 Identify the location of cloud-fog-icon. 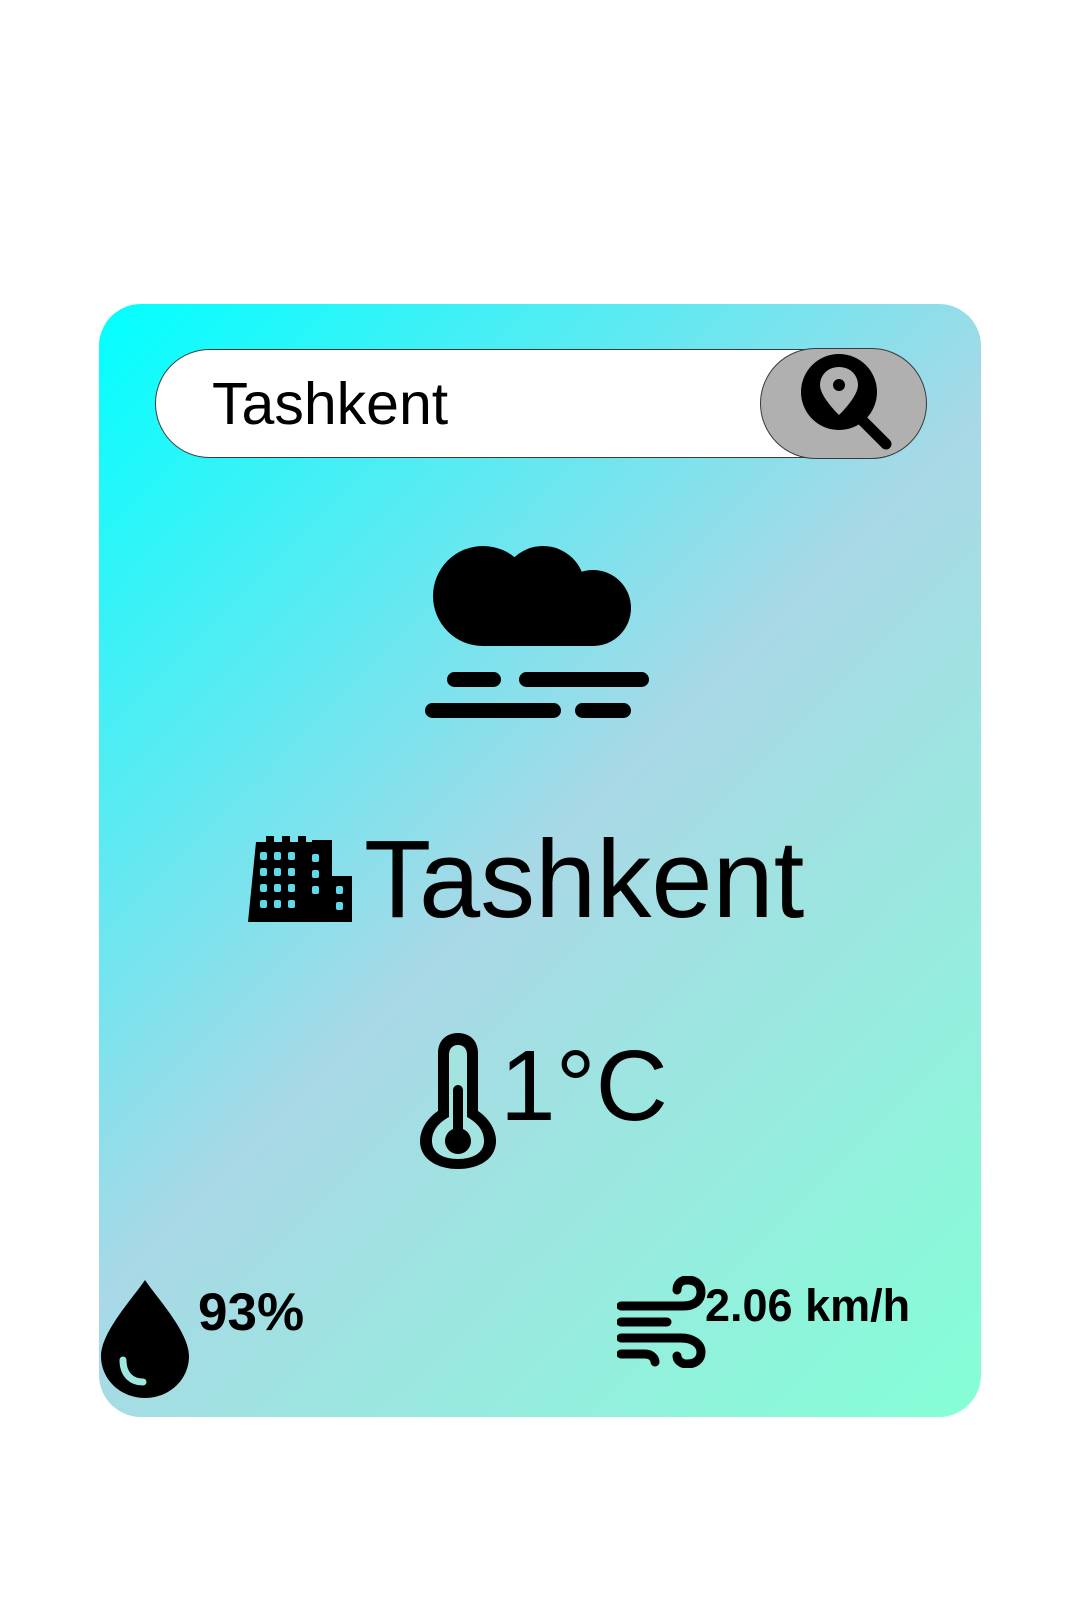
(537, 632).